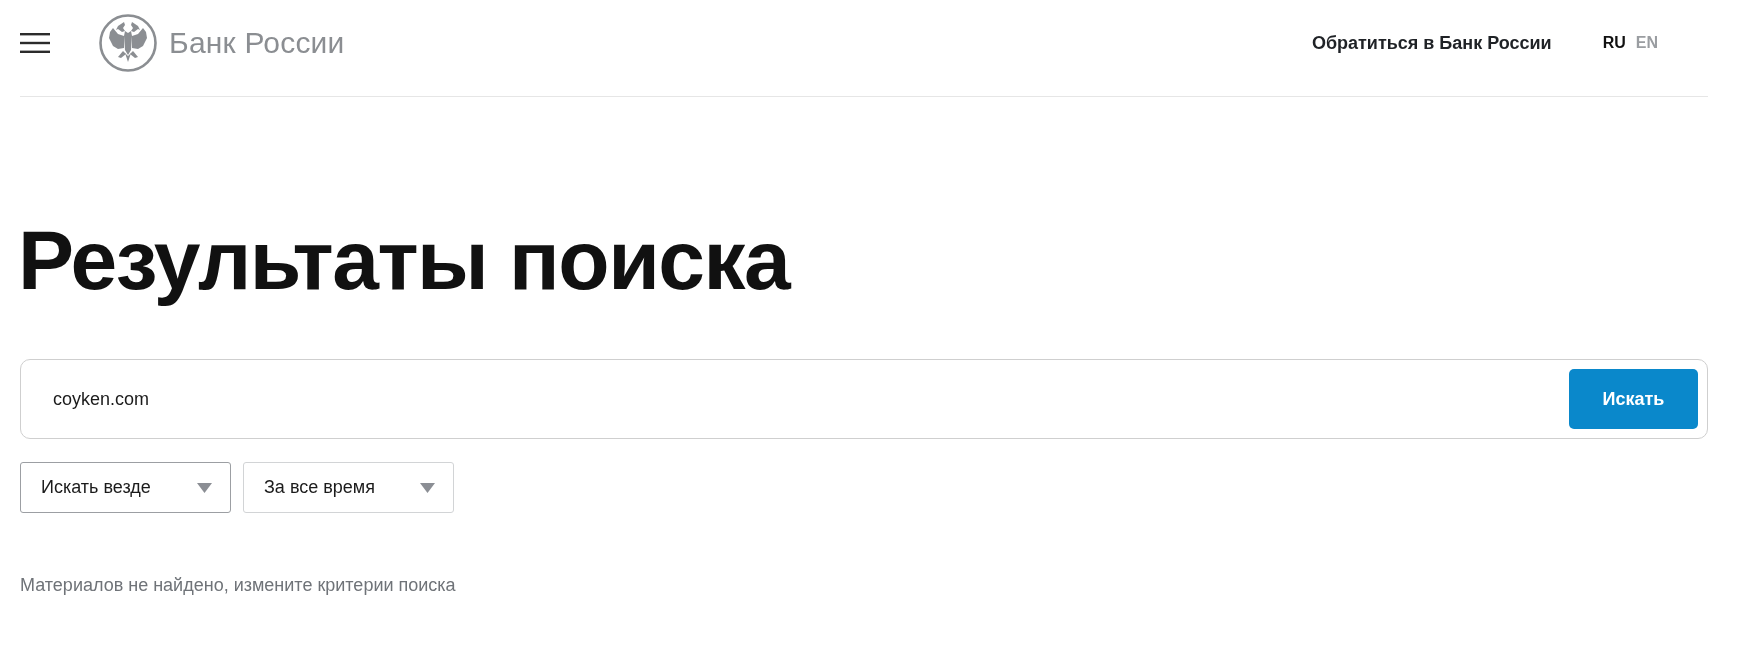  Describe the element at coordinates (864, 399) in the screenshot. I see `search-field: coyken.com Искать` at that location.